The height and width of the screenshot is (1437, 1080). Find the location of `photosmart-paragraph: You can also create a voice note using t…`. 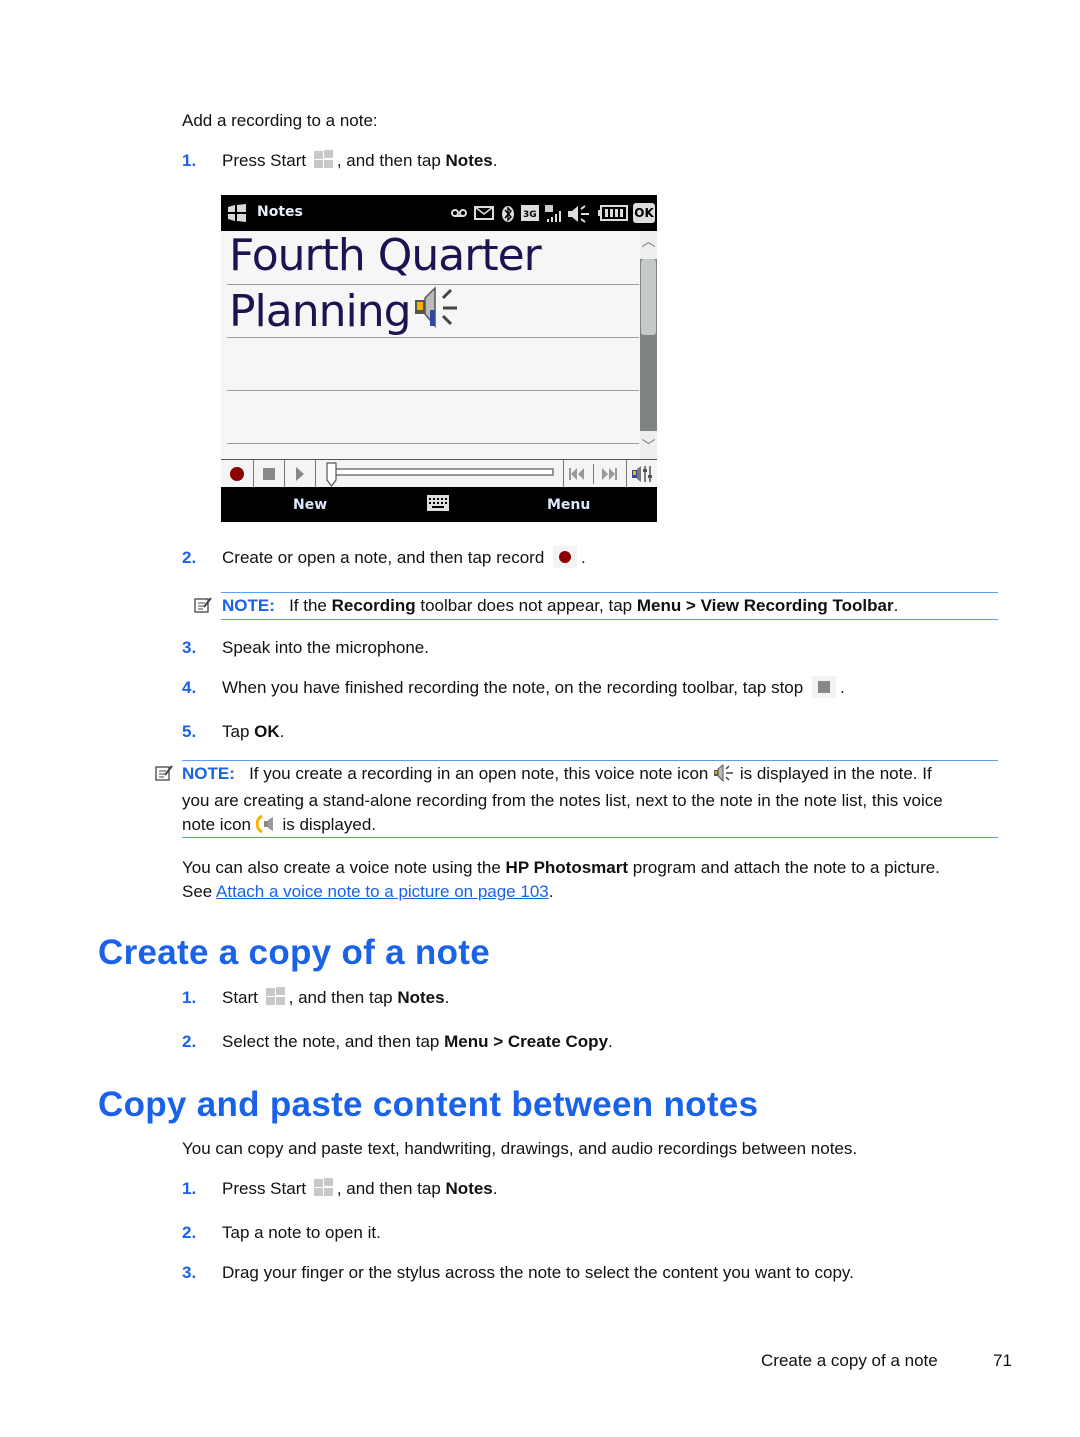

photosmart-paragraph: You can also create a voice note using t… is located at coordinates (561, 879).